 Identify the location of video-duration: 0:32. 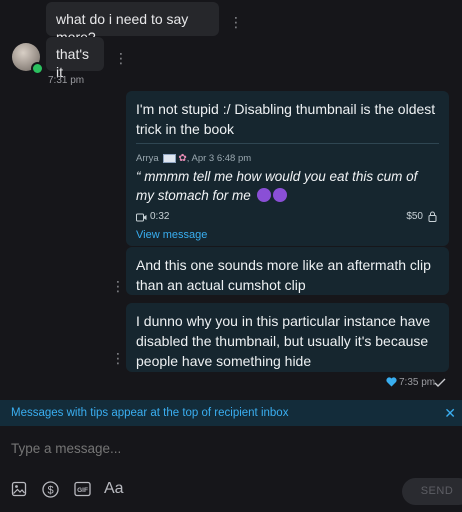
(160, 216).